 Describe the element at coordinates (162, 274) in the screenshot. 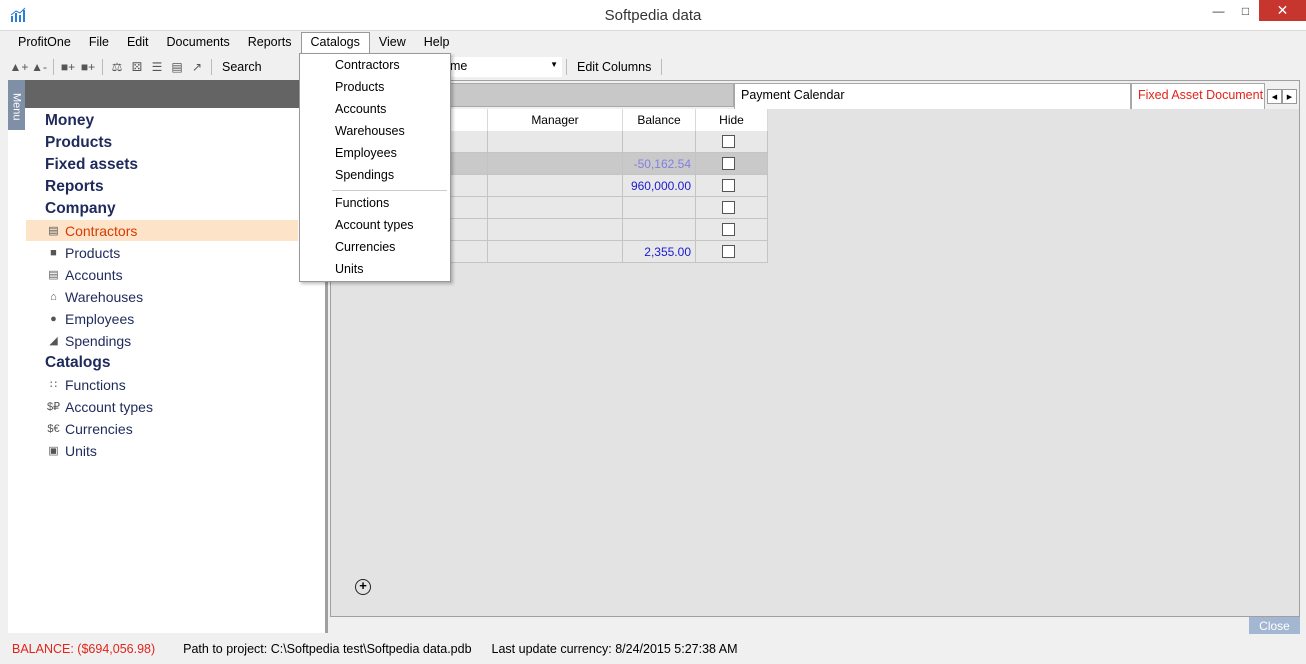

I see `sidebar-item-accounts: ▤ Accounts` at that location.